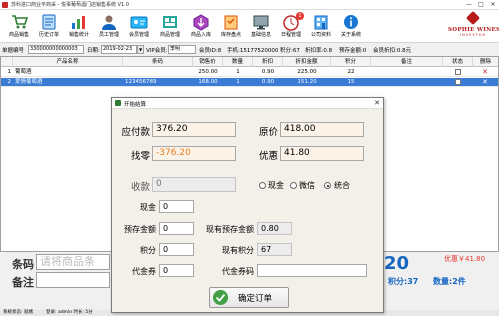 This screenshot has width=499, height=316. I want to click on column-header-discount: 折扣, so click(268, 62).